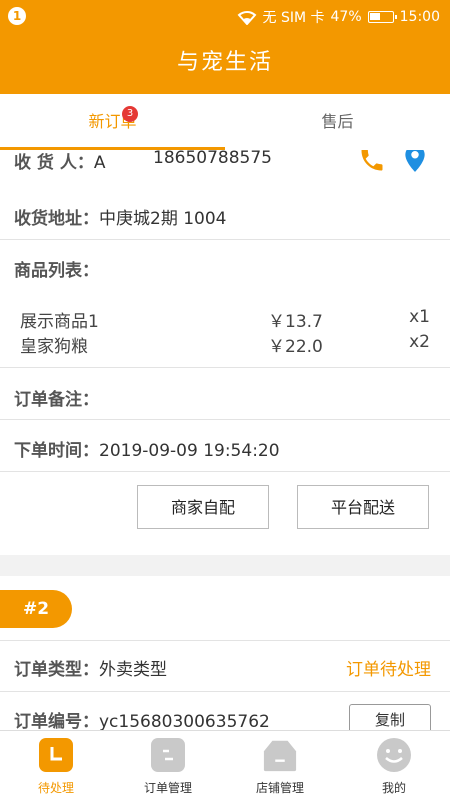  Describe the element at coordinates (203, 507) in the screenshot. I see `self-delivery-button: 商家自配` at that location.